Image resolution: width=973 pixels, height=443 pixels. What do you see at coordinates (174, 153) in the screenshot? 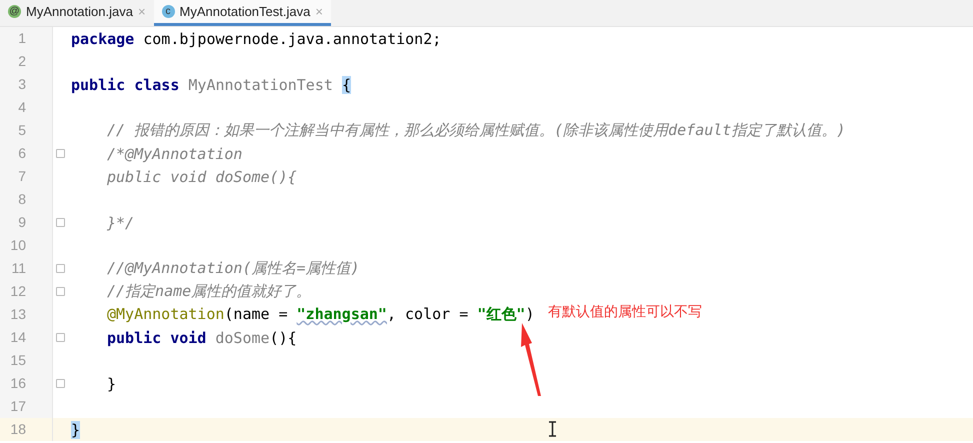
I see `code-comment: /*@MyAnnotation` at bounding box center [174, 153].